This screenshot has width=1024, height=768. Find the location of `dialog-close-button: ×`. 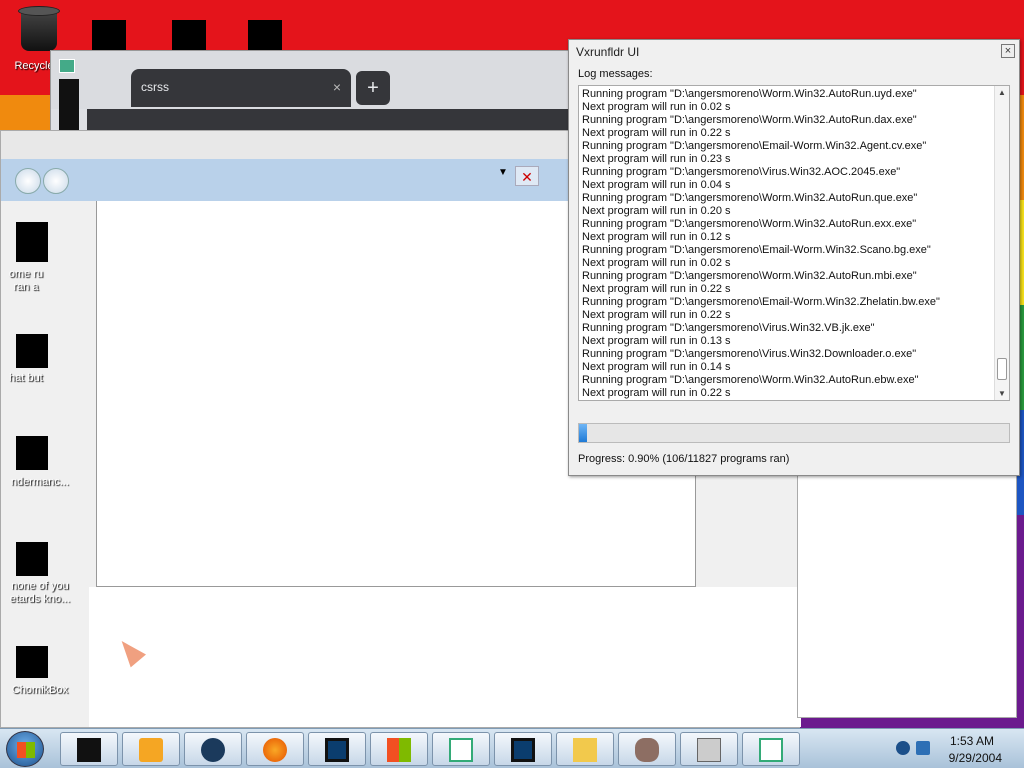

dialog-close-button: × is located at coordinates (1008, 51).